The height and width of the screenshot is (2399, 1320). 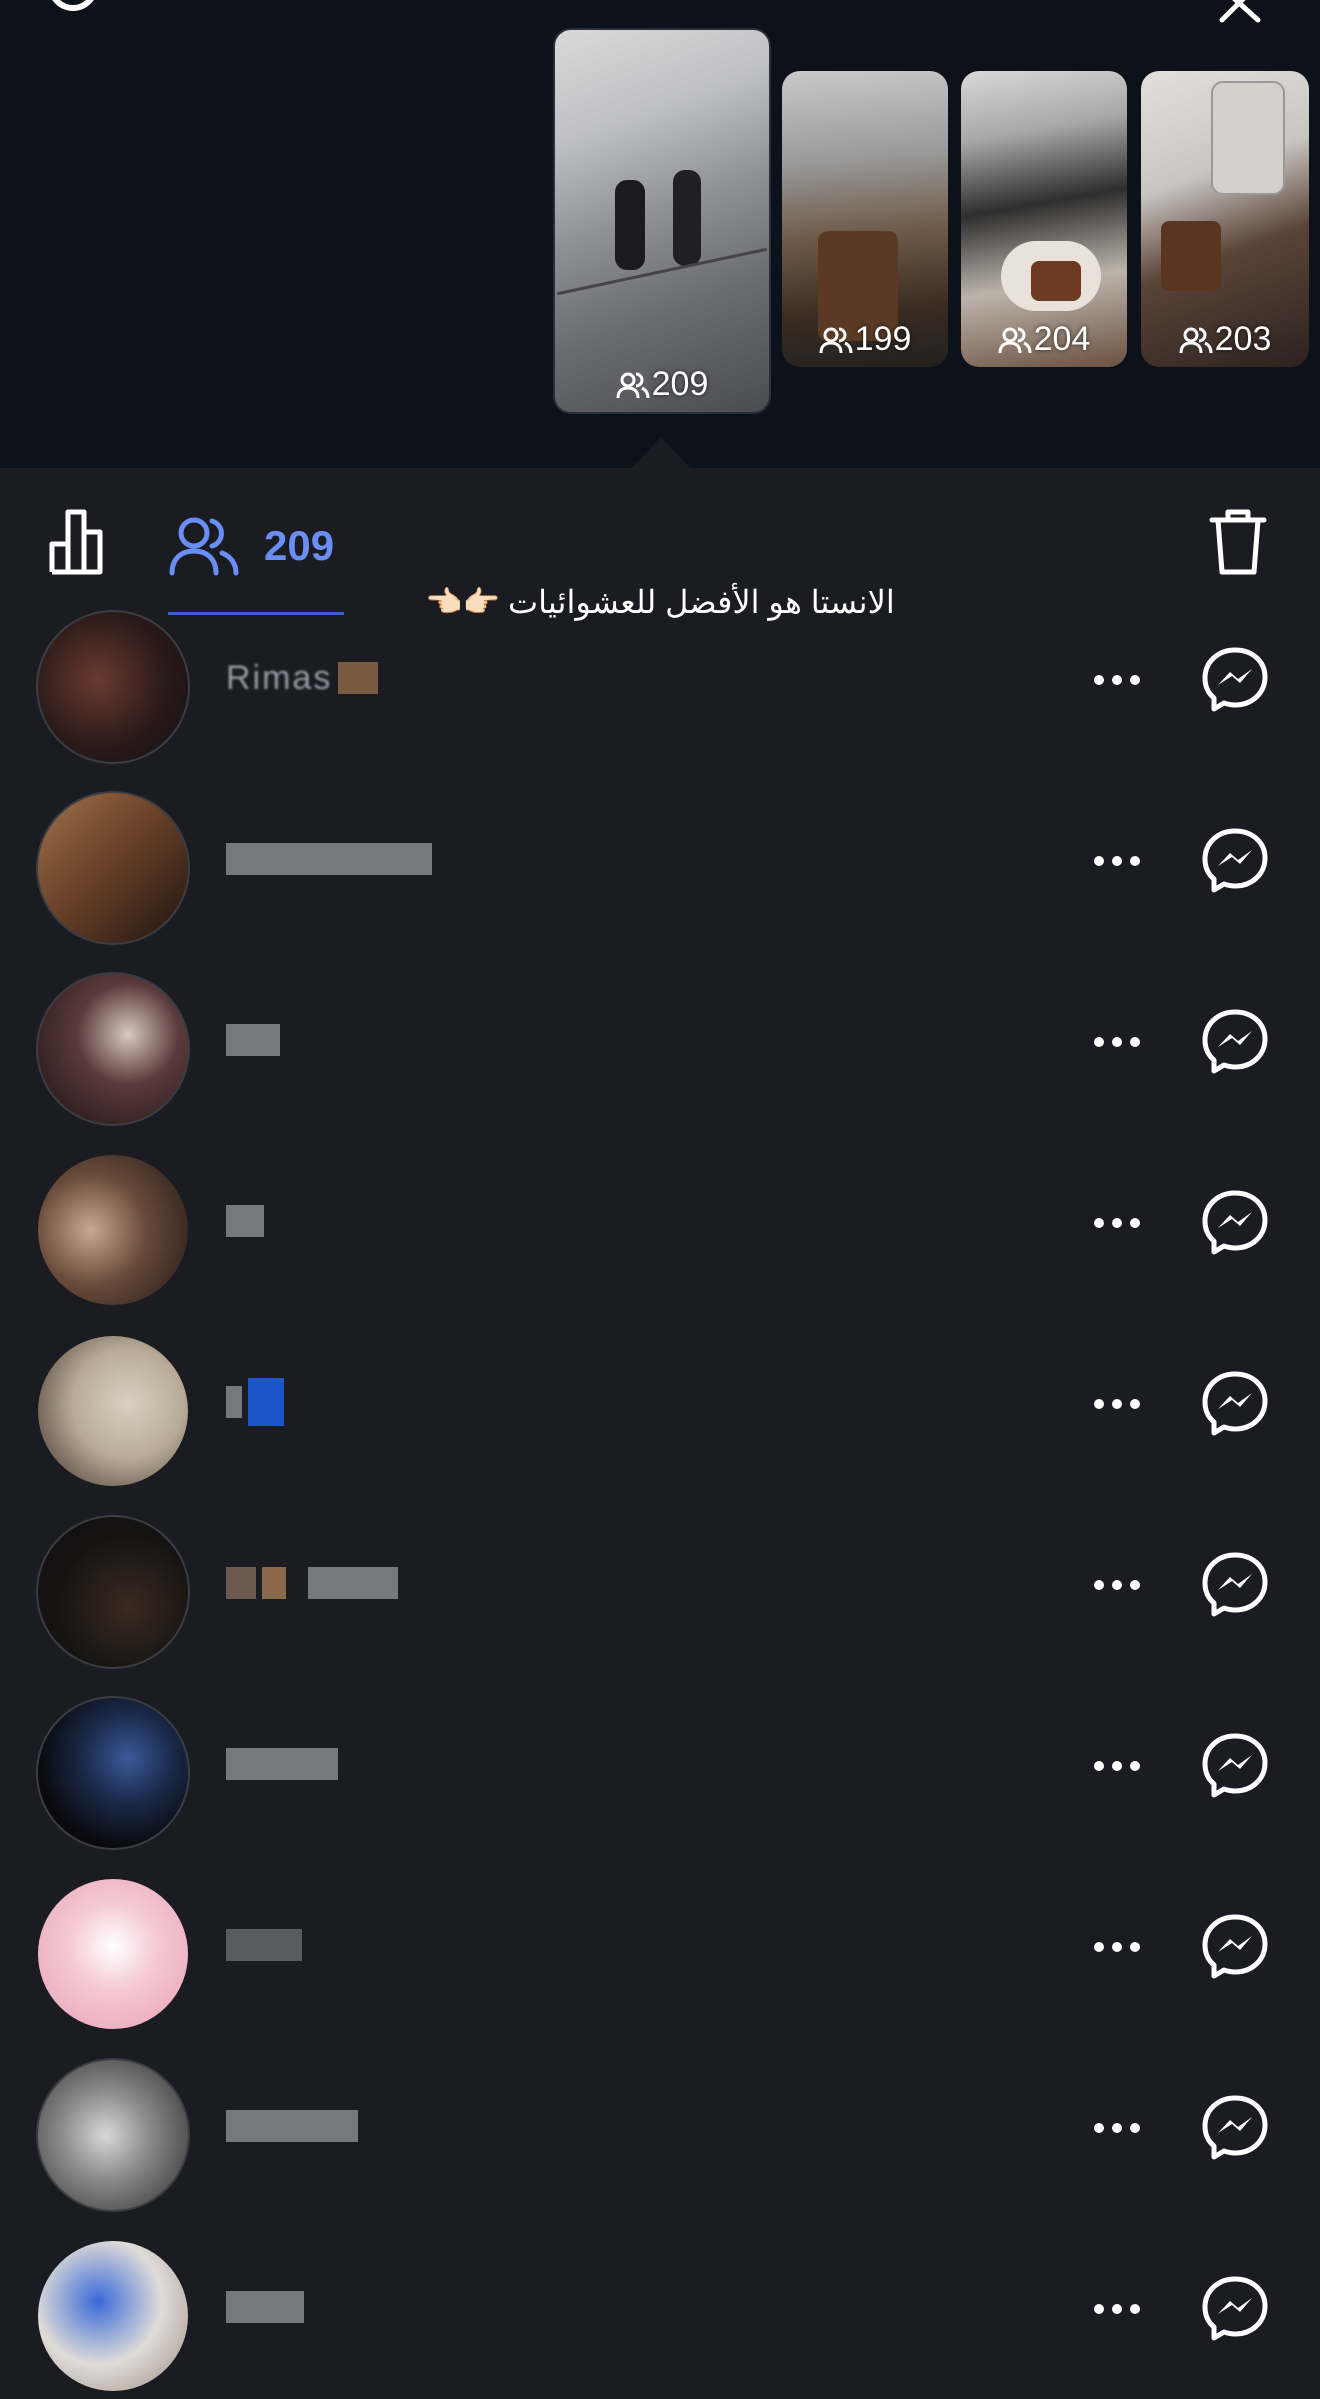 What do you see at coordinates (1243, 339) in the screenshot?
I see `story-viewer-count-value: 203` at bounding box center [1243, 339].